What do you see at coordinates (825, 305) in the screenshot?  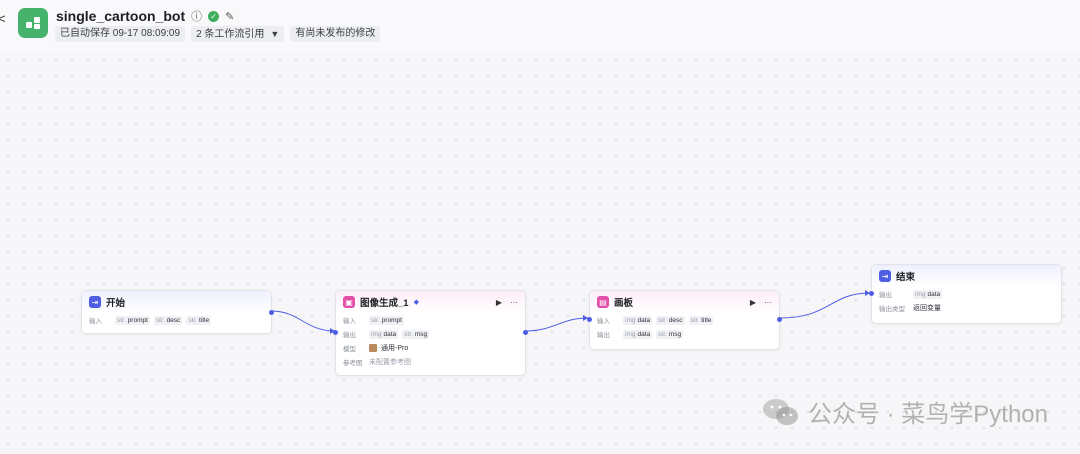 I see `edge-canvas-to-end` at bounding box center [825, 305].